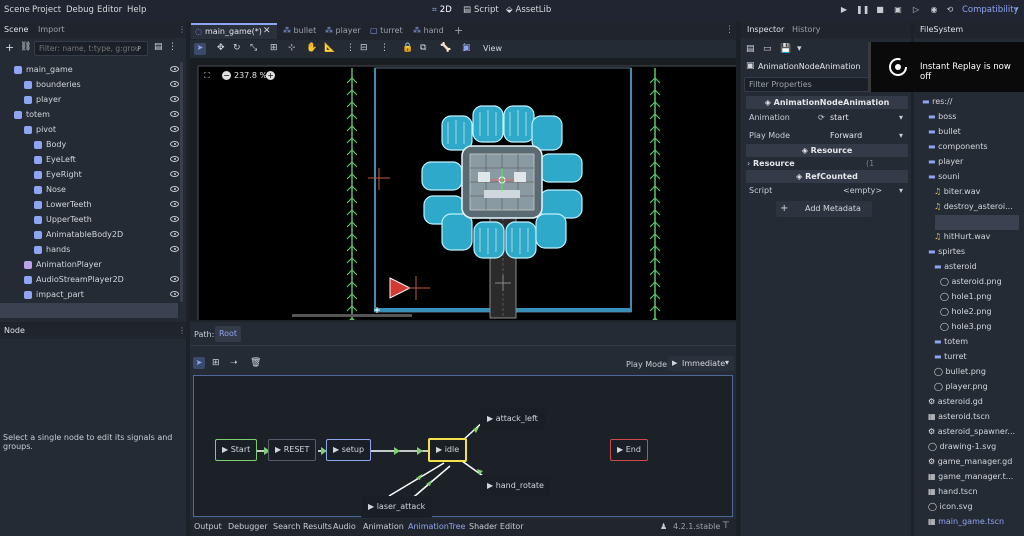 Image resolution: width=1024 pixels, height=536 pixels. What do you see at coordinates (383, 526) in the screenshot?
I see `bottom-tab-animation: Animation` at bounding box center [383, 526].